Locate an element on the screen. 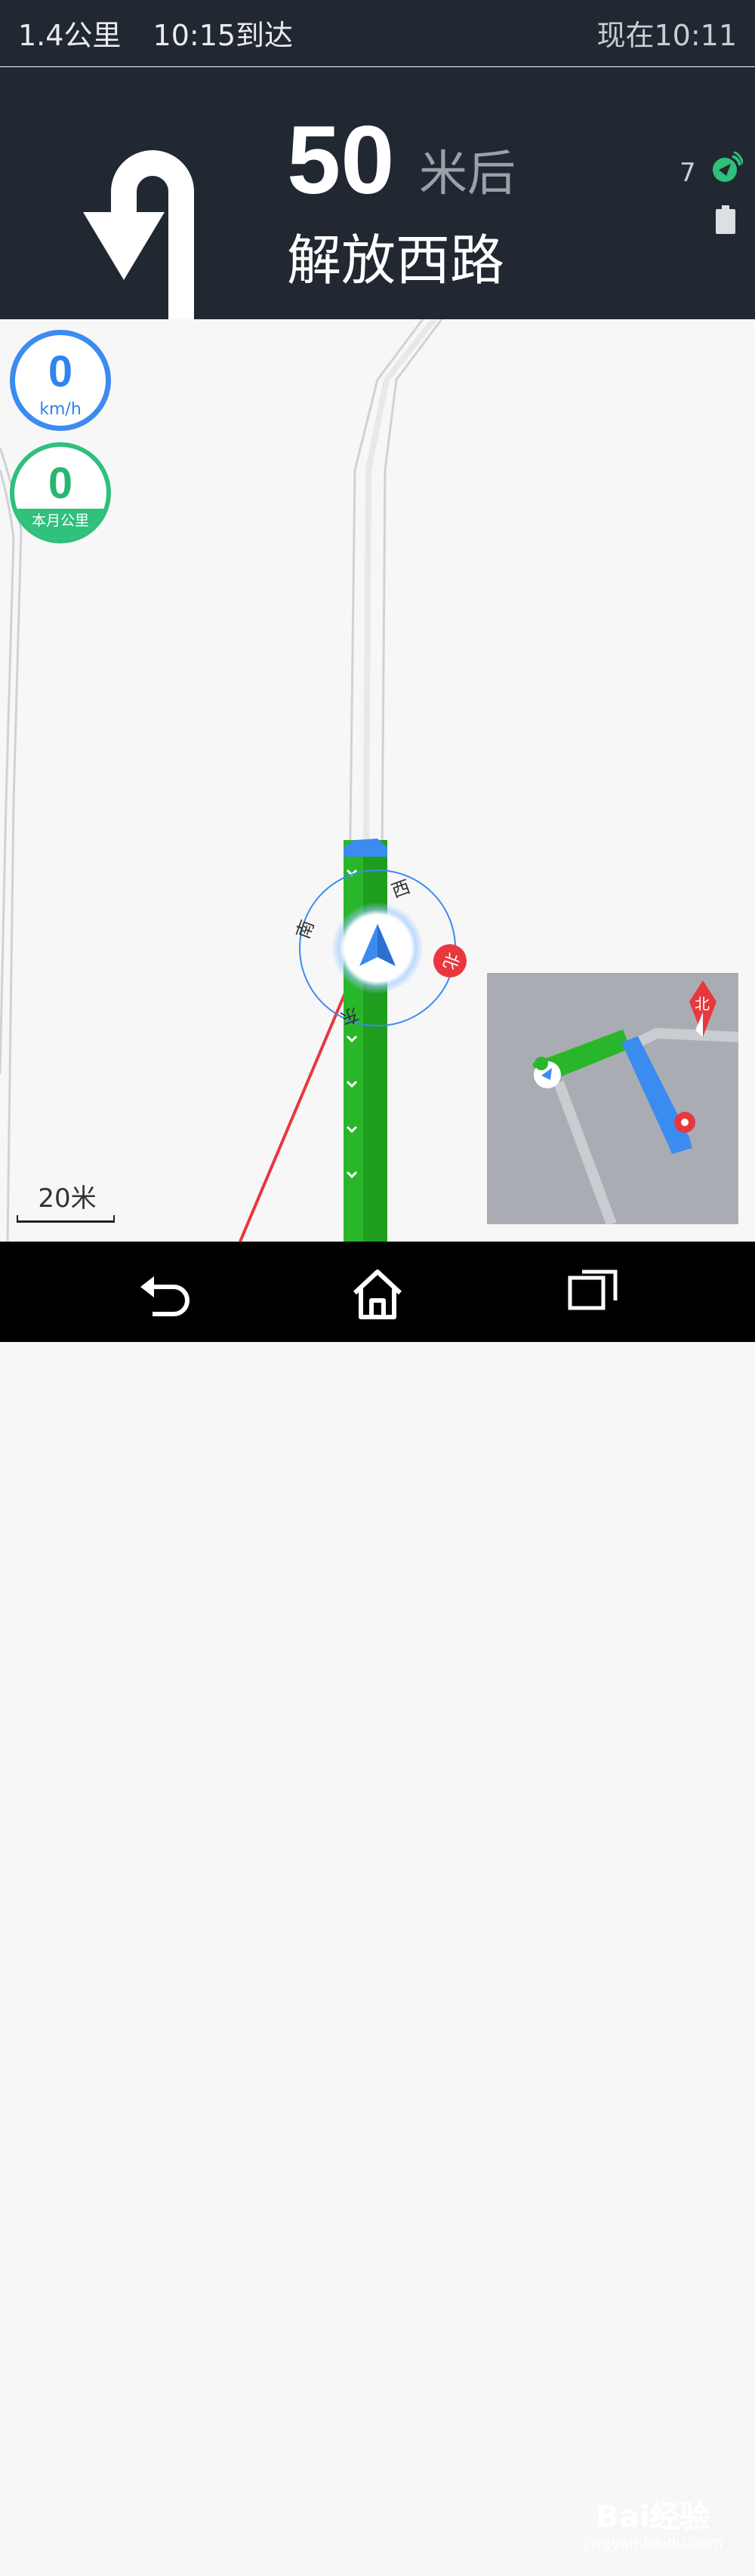  scale-line is located at coordinates (66, 1219).